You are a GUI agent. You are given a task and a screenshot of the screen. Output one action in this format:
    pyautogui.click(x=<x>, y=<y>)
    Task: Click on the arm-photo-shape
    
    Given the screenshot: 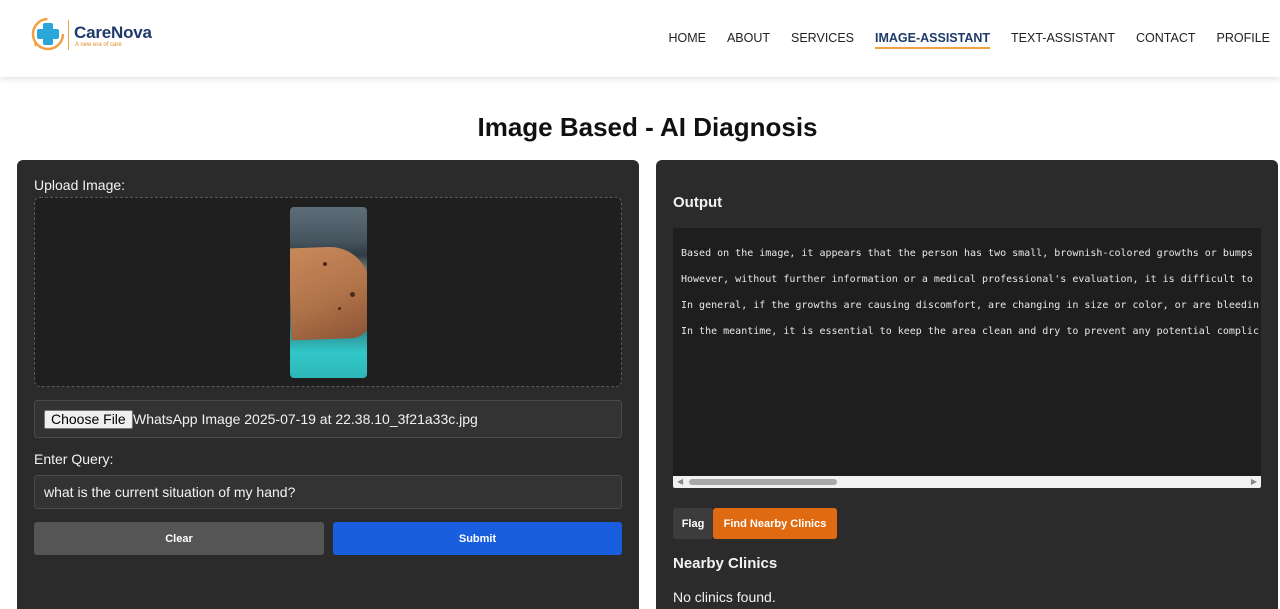 What is the action you would take?
    pyautogui.click(x=328, y=293)
    